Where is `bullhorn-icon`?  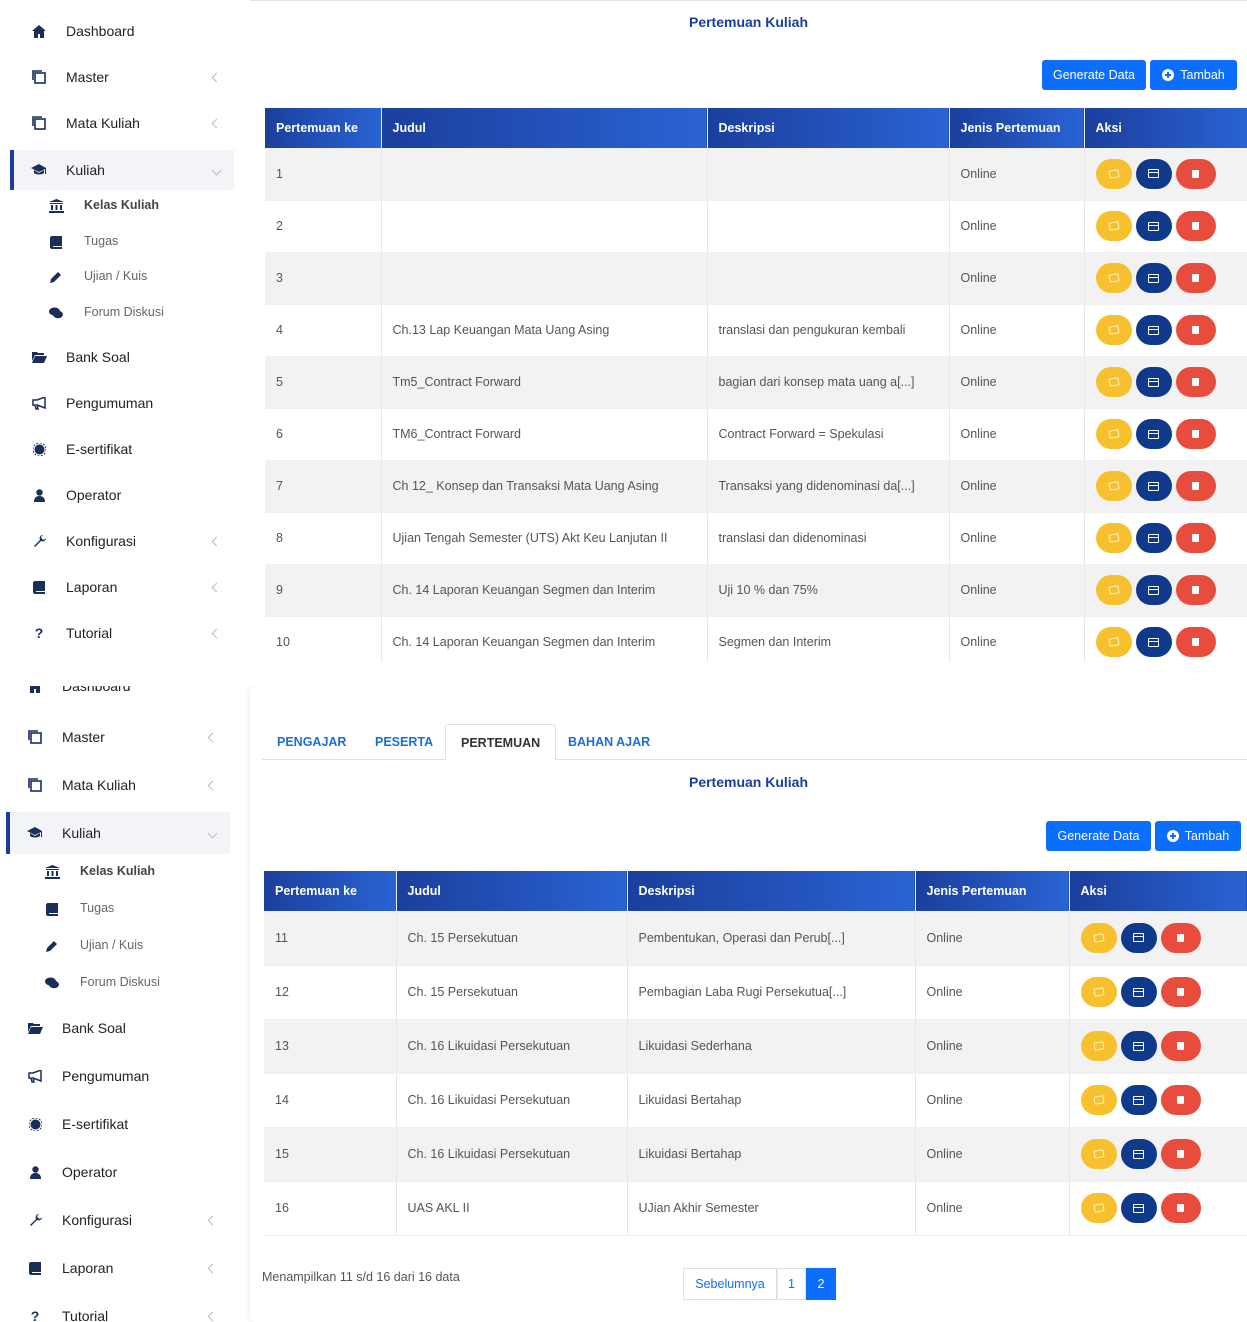 bullhorn-icon is located at coordinates (39, 403).